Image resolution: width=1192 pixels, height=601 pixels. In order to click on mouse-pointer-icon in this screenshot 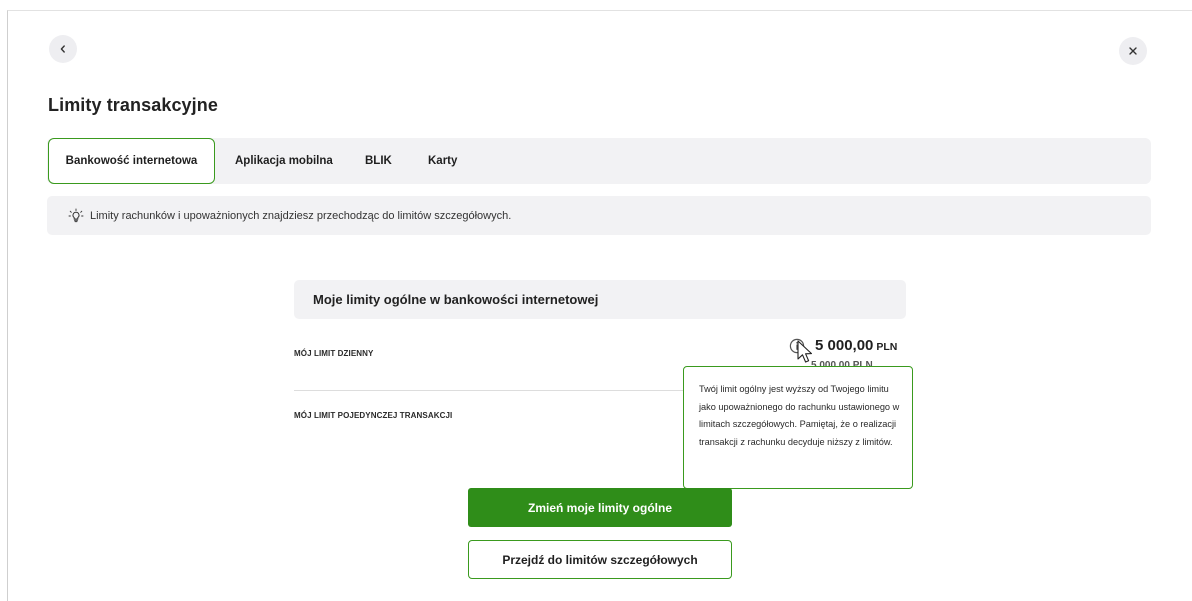, I will do `click(805, 351)`.